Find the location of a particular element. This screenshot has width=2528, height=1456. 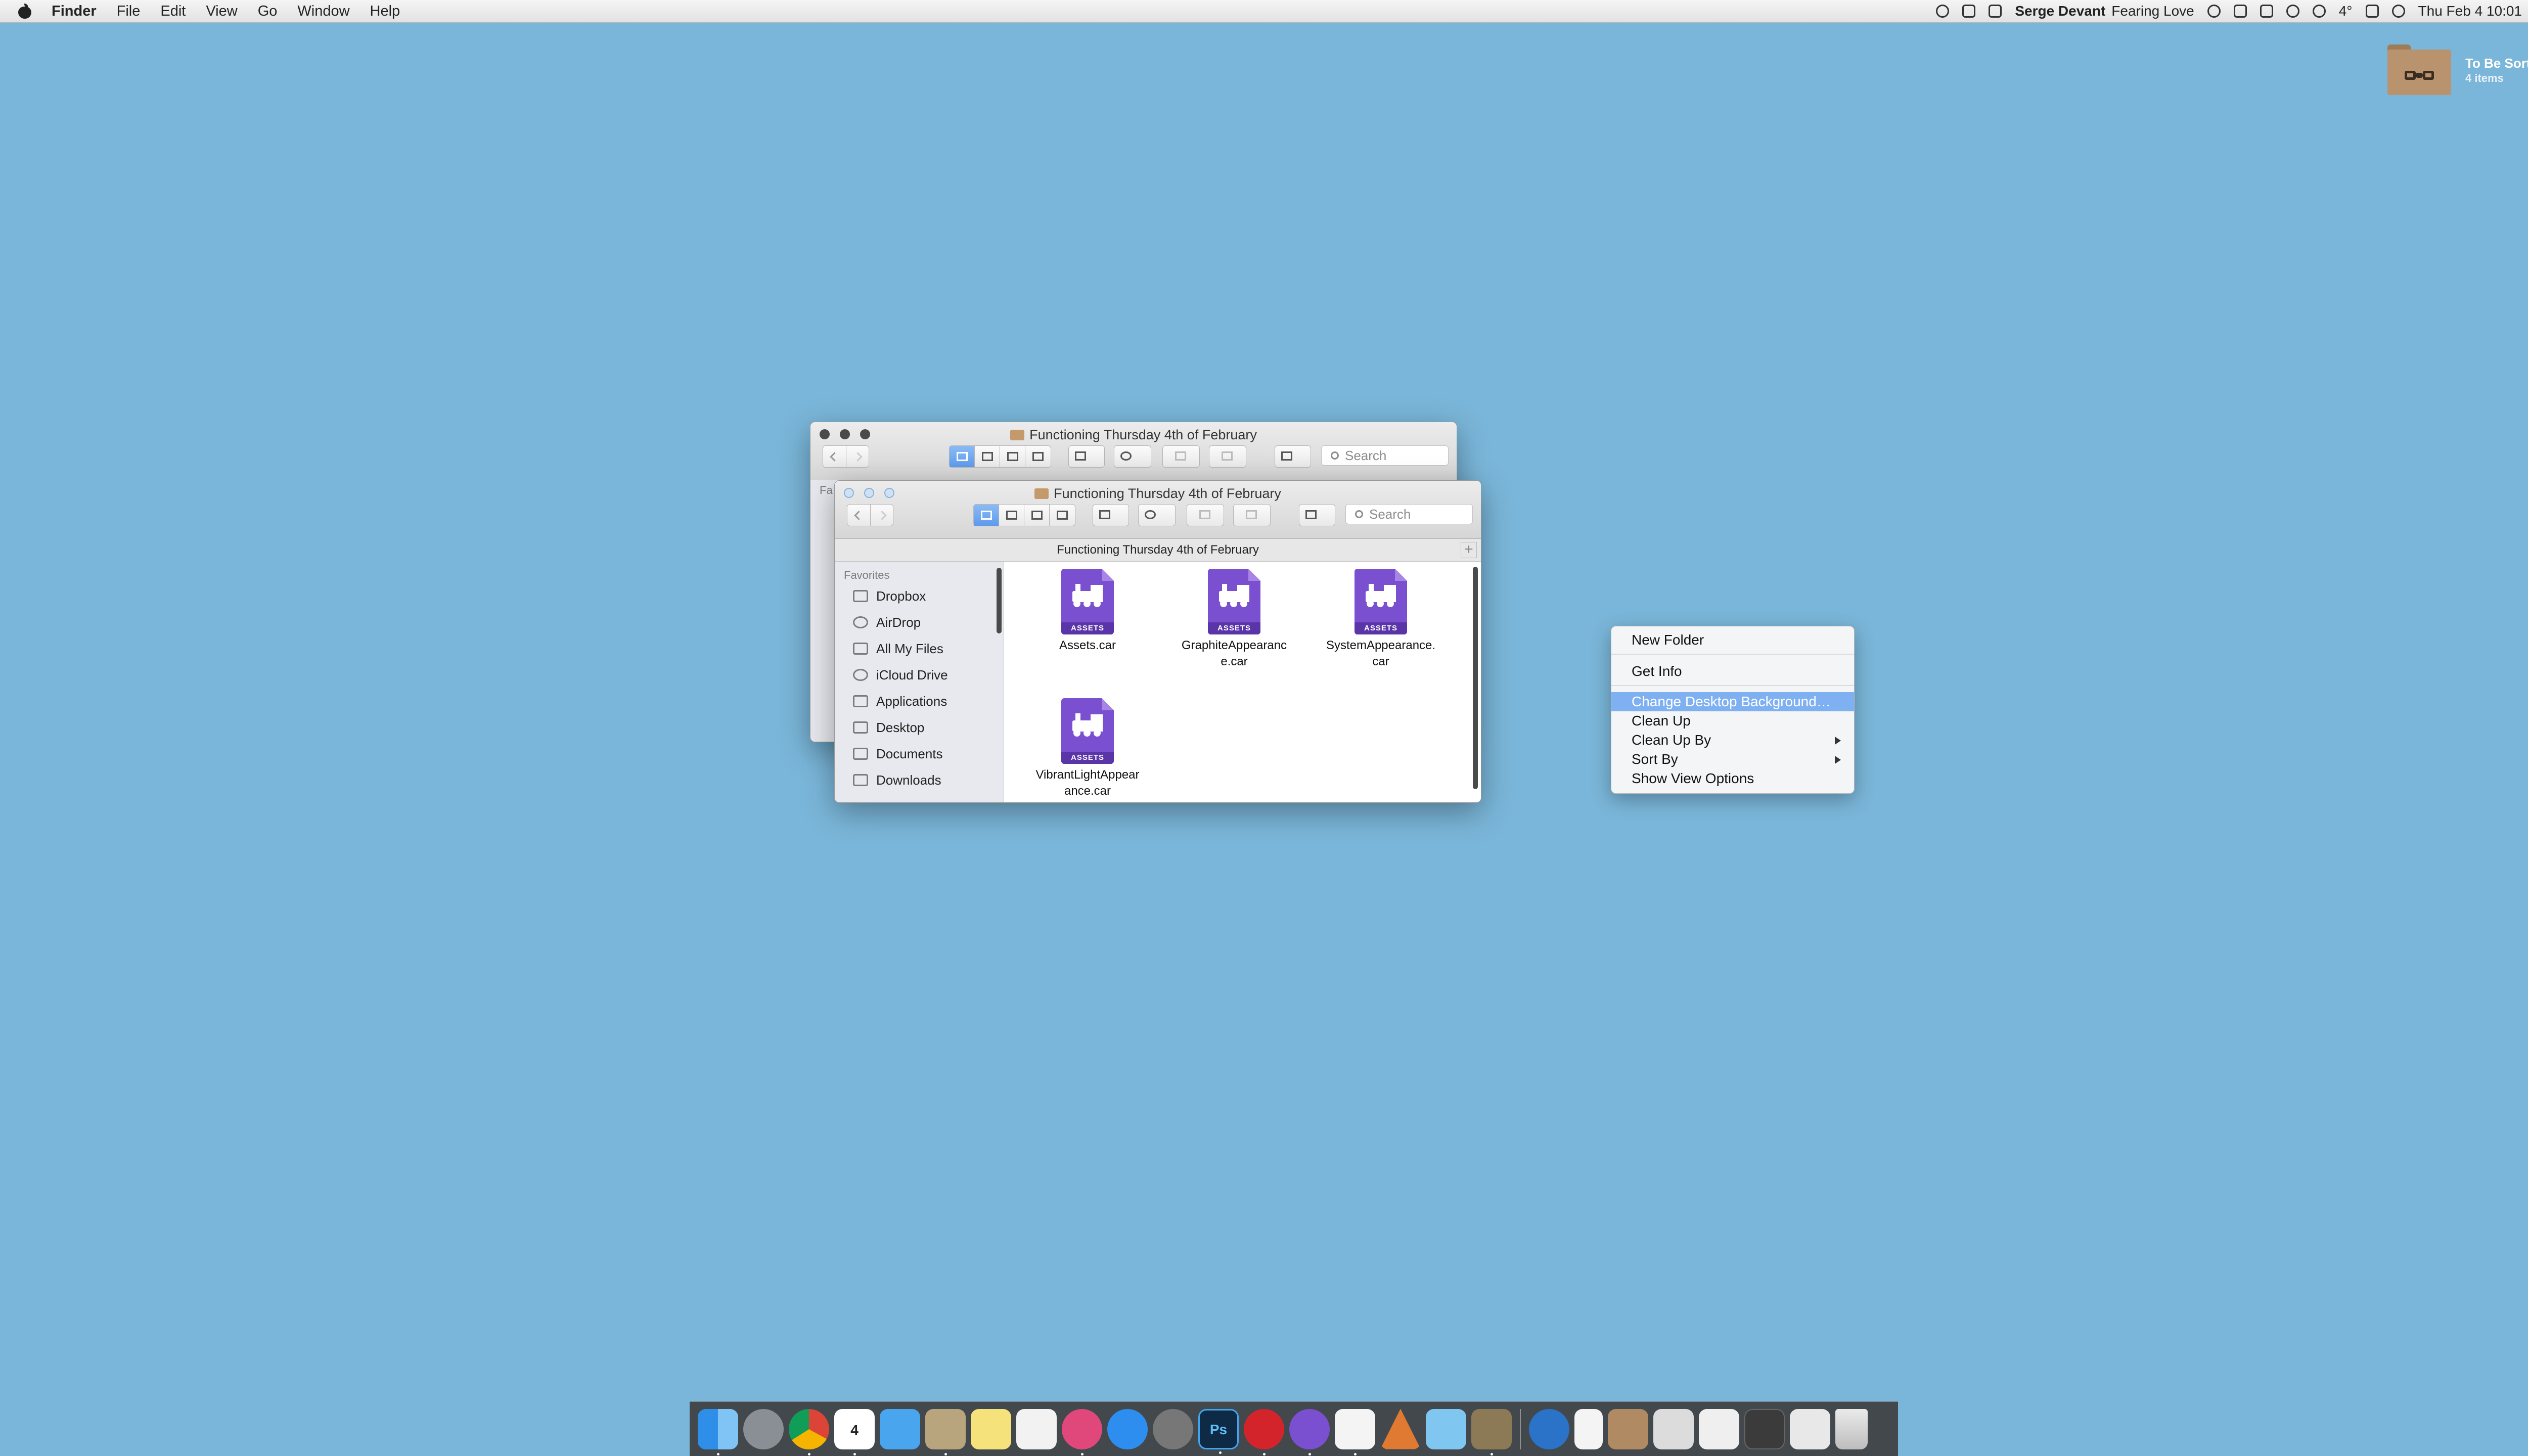

preview-icon is located at coordinates (1446, 1428).